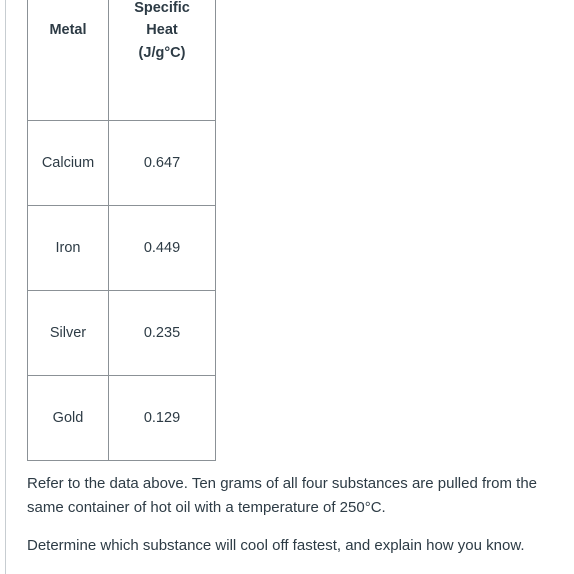  Describe the element at coordinates (162, 8) in the screenshot. I see `column-header-specific-heat-line-1: Specific` at that location.